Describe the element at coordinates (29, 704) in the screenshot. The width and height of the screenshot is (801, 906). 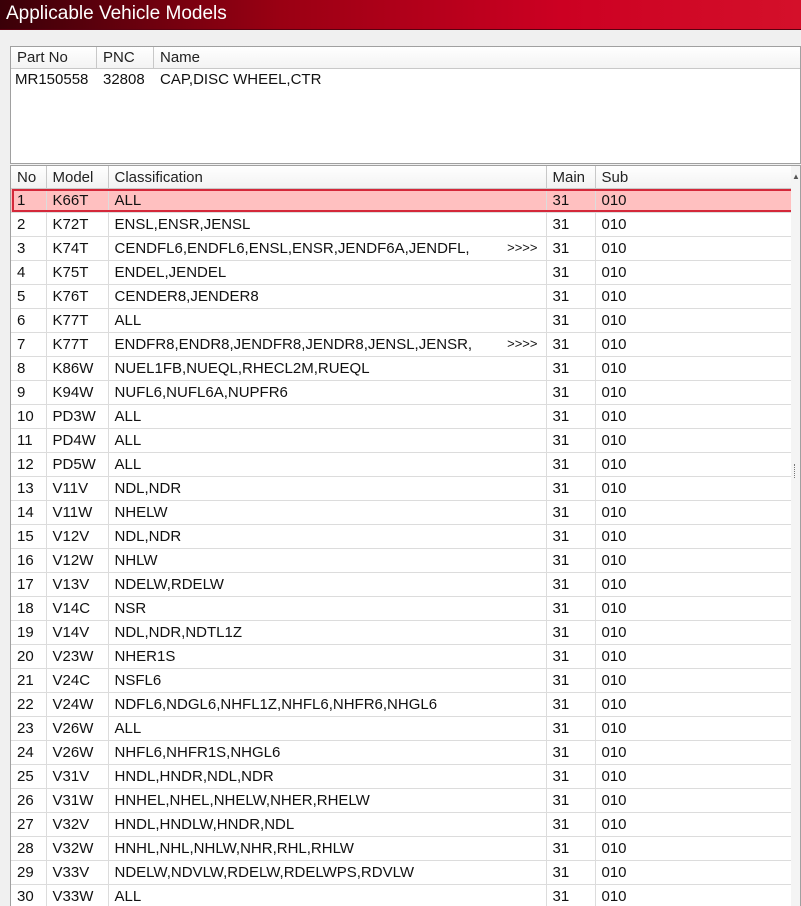
I see `cell-no: 22` at that location.